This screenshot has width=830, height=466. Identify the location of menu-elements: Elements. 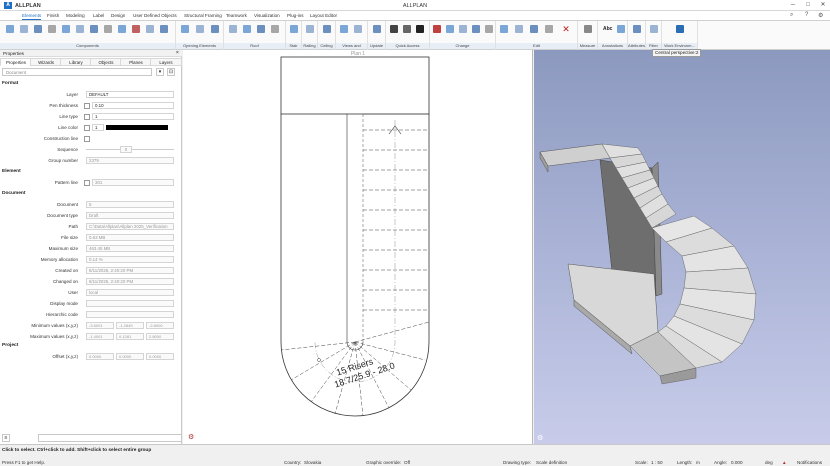
(32, 16).